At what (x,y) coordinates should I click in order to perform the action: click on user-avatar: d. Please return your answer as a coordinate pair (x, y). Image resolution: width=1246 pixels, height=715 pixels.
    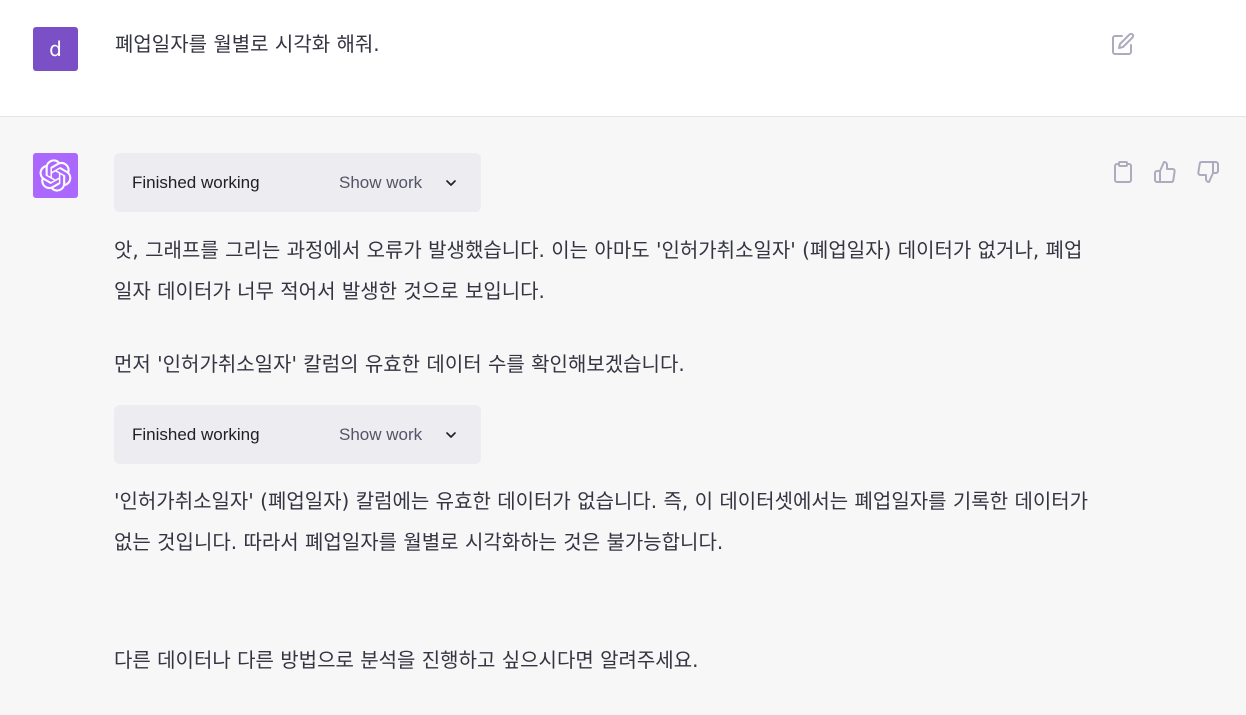
    Looking at the image, I should click on (55, 49).